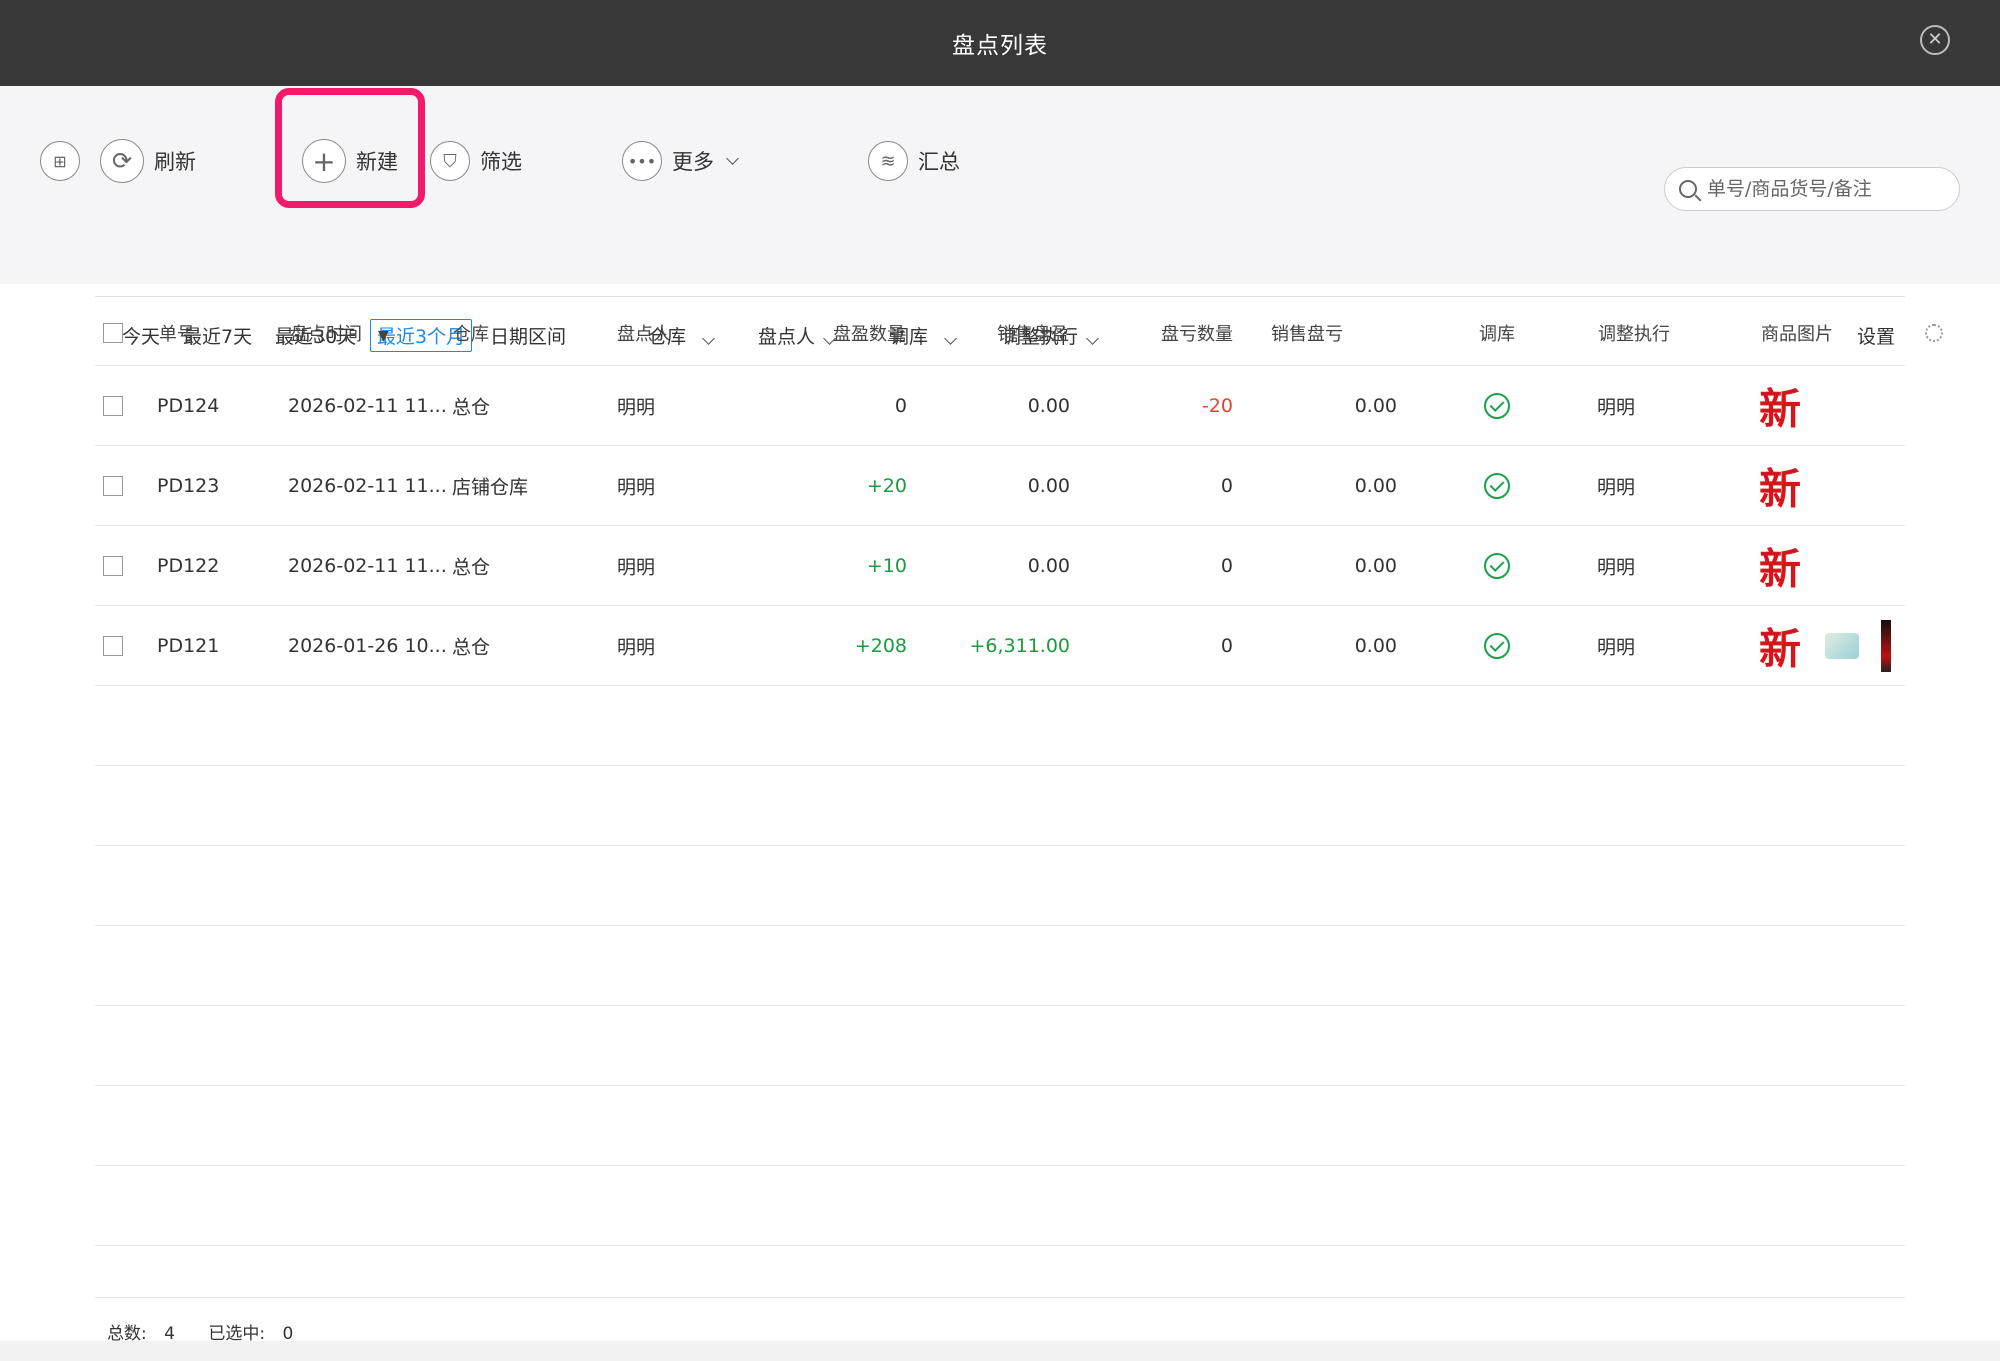  Describe the element at coordinates (1822, 189) in the screenshot. I see `search-input` at that location.